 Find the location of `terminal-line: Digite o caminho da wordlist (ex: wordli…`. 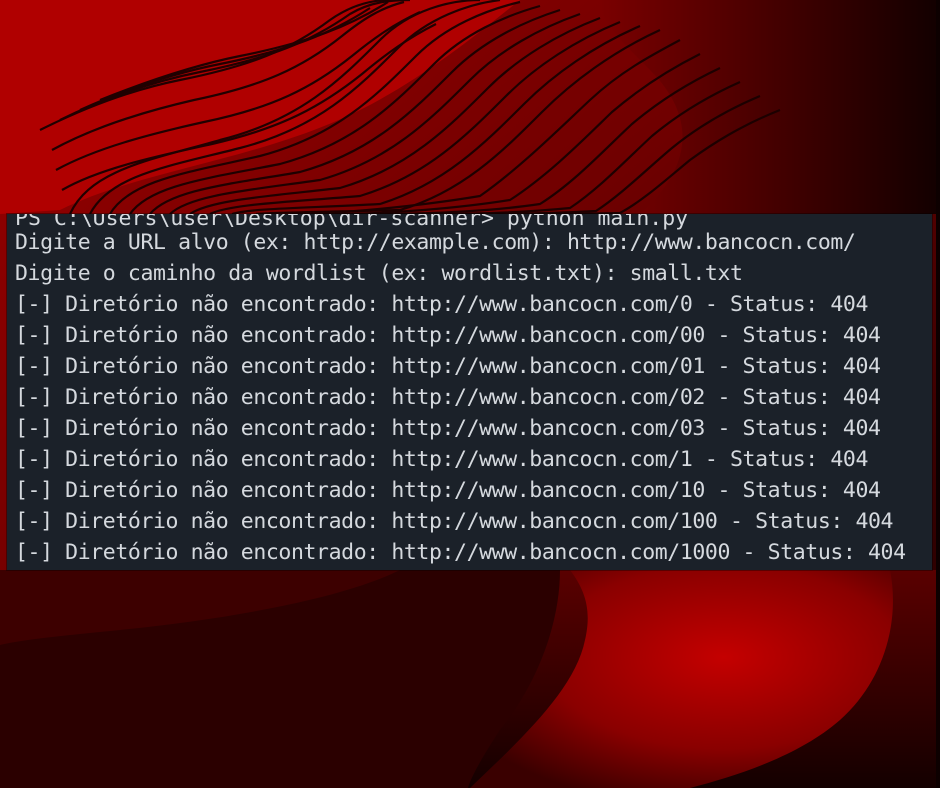

terminal-line: Digite o caminho da wordlist (ex: wordli… is located at coordinates (379, 273).